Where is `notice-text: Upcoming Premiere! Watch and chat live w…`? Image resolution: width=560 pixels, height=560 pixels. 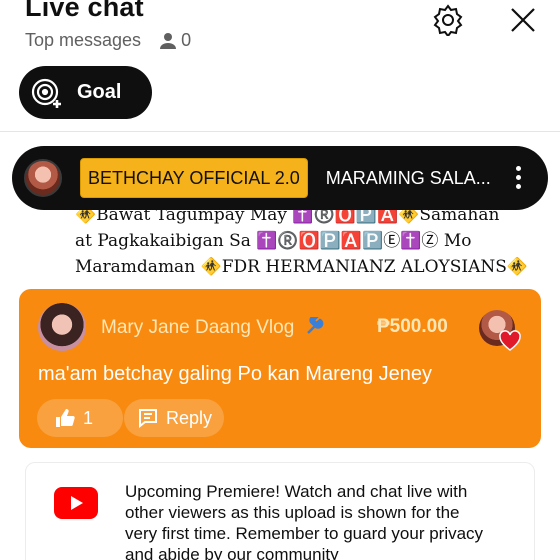 notice-text: Upcoming Premiere! Watch and chat live w… is located at coordinates (304, 521).